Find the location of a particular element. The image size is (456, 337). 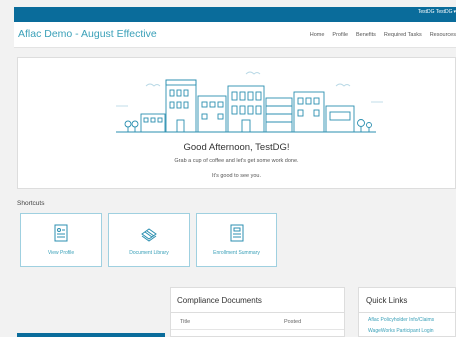

user-name: TestDG TestDG is located at coordinates (435, 12).